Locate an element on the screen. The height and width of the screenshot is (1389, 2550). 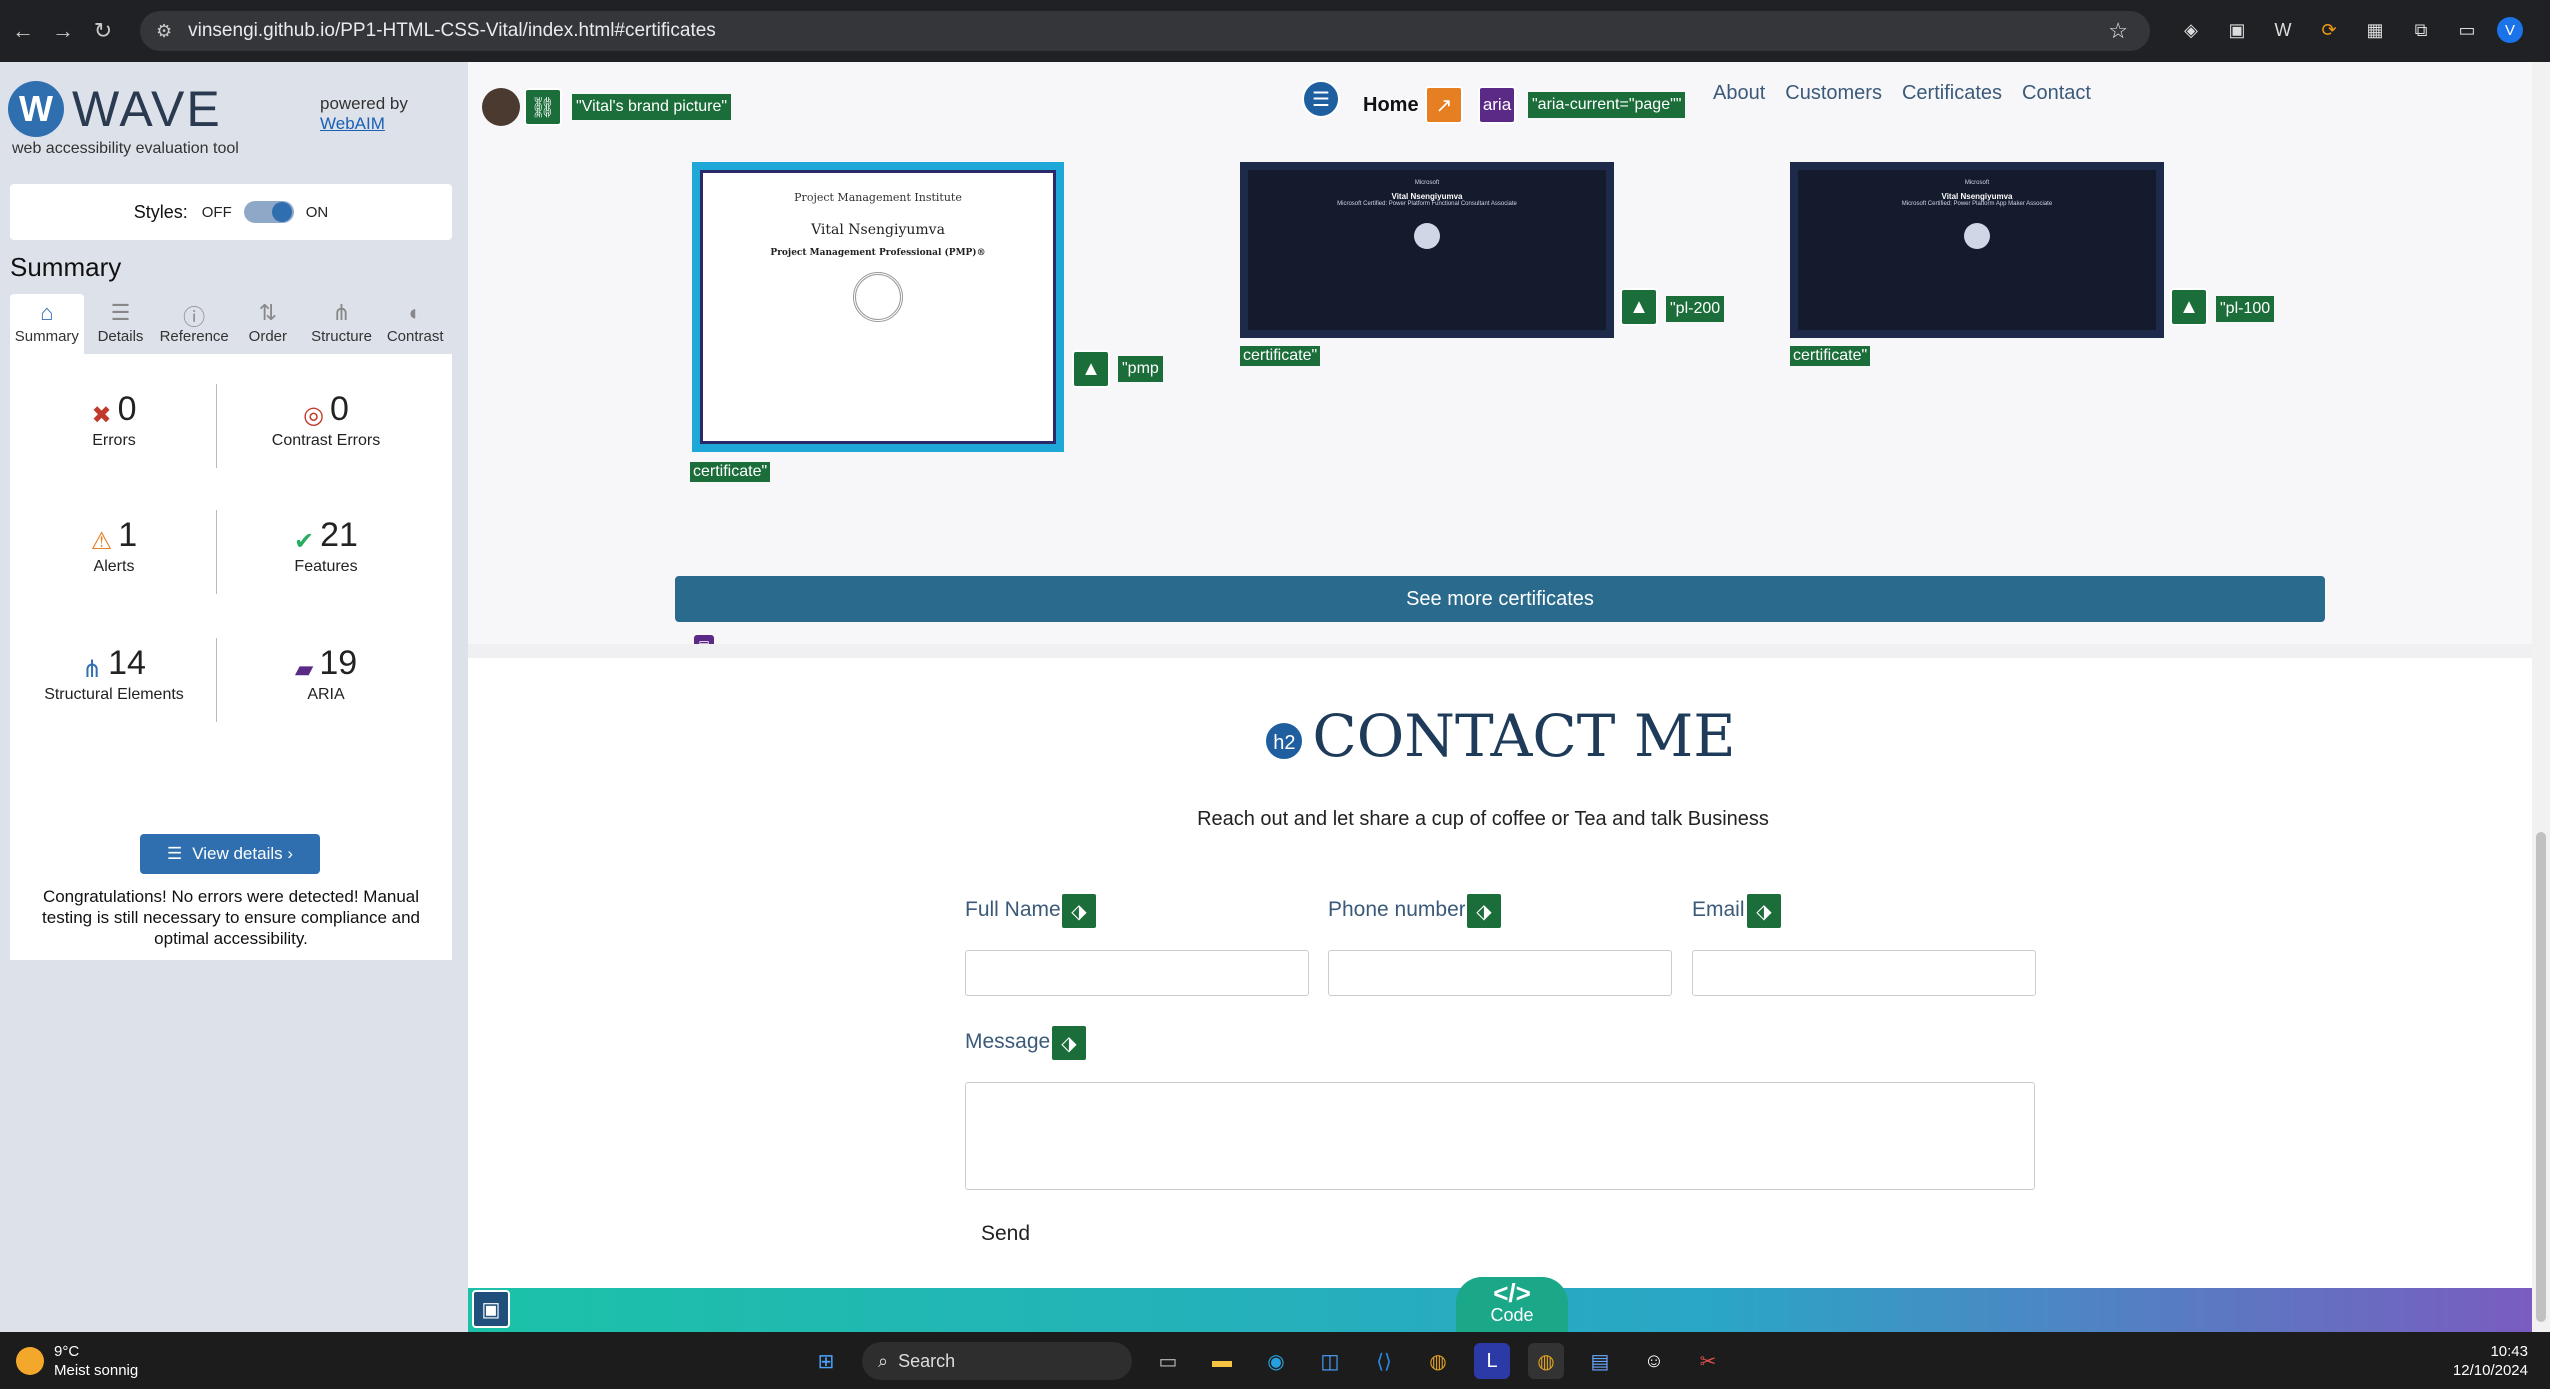
nav-about: About is located at coordinates (1739, 93).